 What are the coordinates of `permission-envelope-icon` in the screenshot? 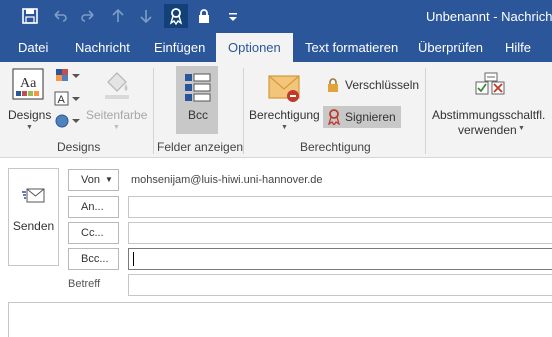 It's located at (284, 88).